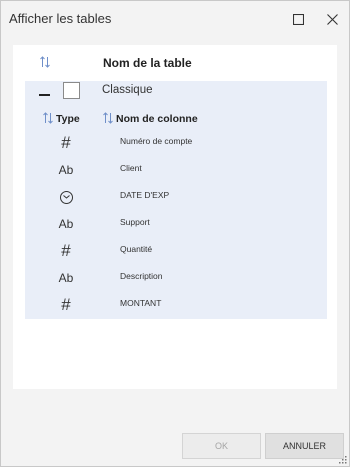 The height and width of the screenshot is (467, 350). What do you see at coordinates (304, 446) in the screenshot?
I see `cancel-button: ANNULER` at bounding box center [304, 446].